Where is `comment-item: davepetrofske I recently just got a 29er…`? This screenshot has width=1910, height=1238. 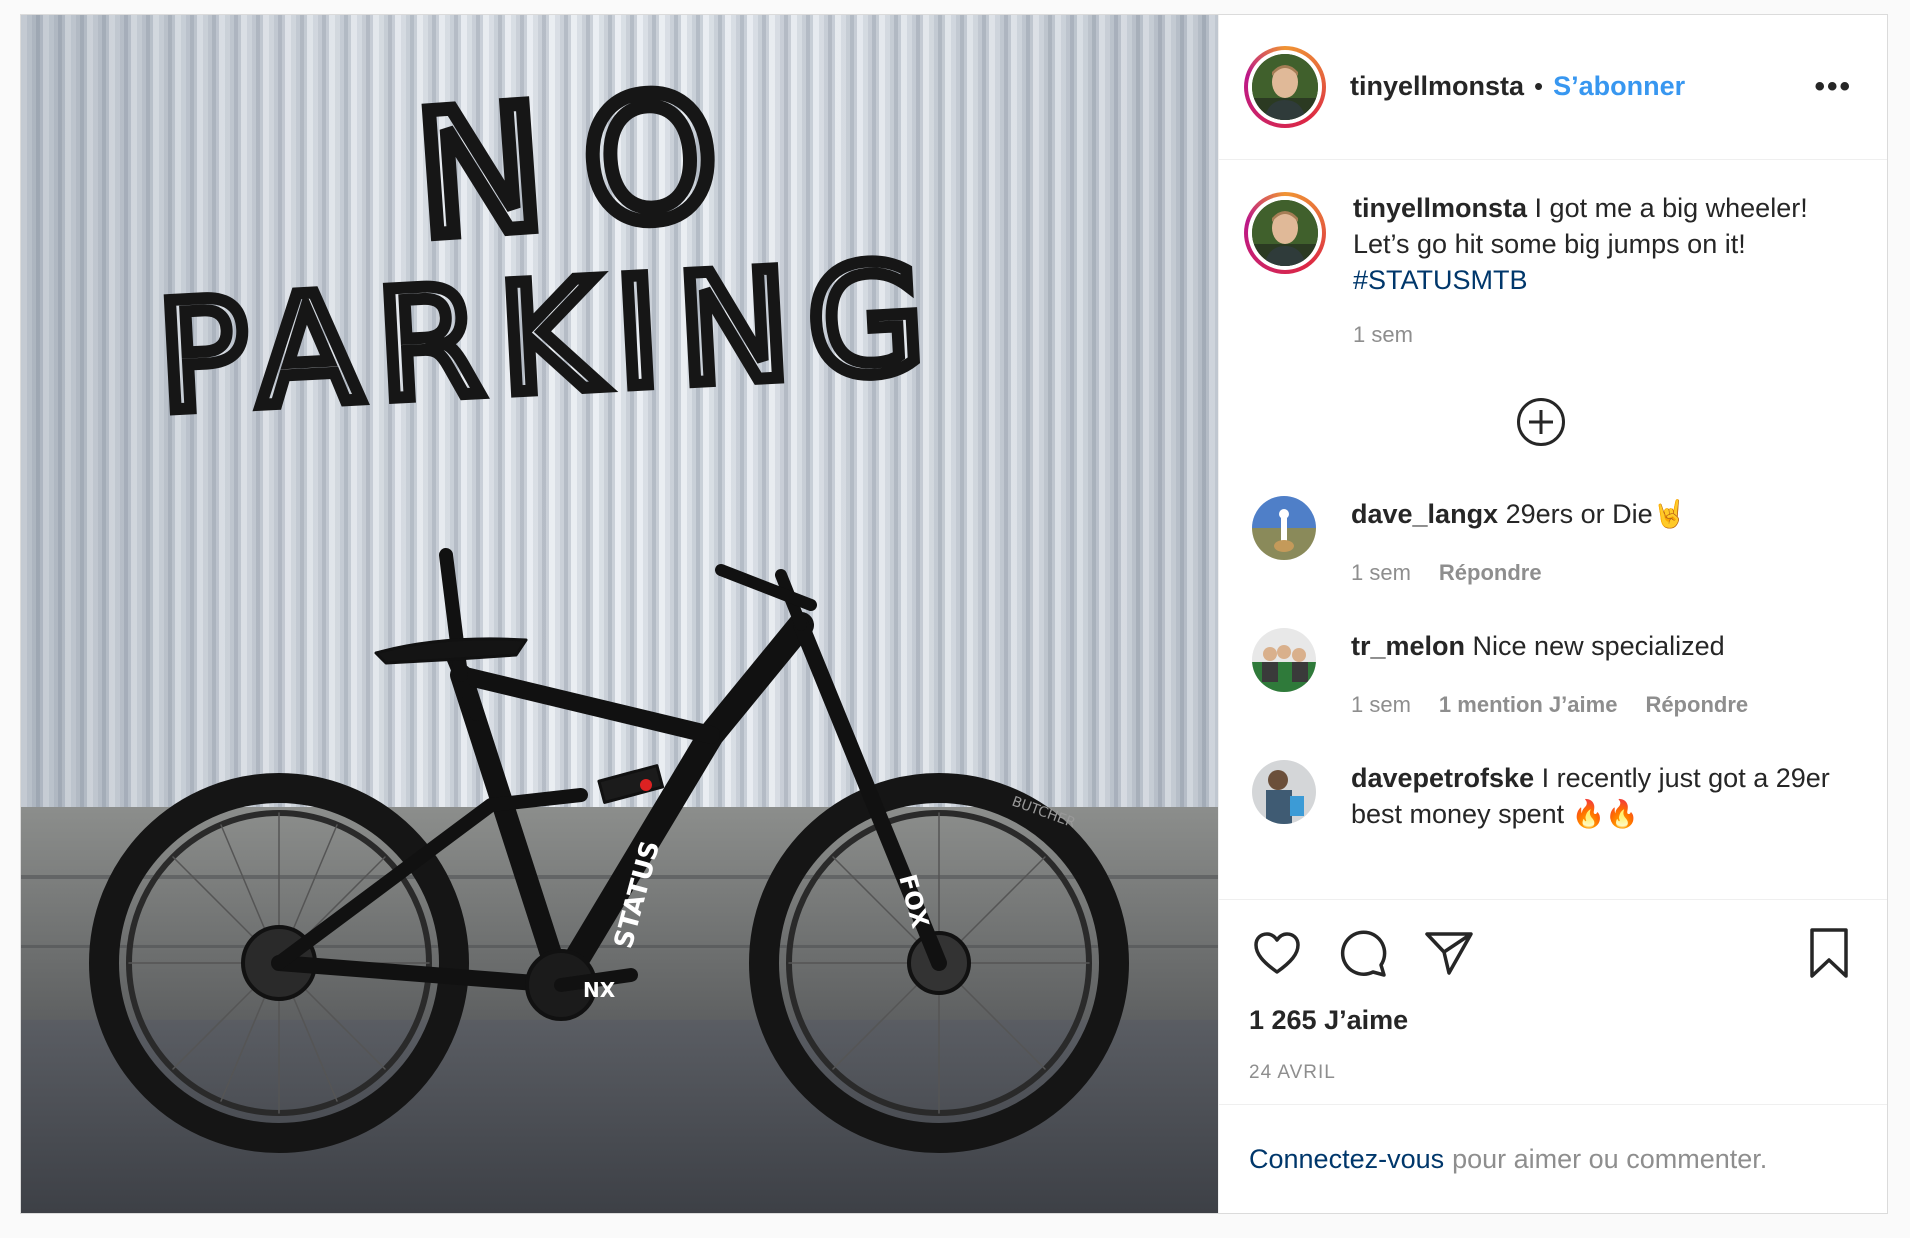 comment-item: davepetrofske I recently just got a 29er… is located at coordinates (1550, 795).